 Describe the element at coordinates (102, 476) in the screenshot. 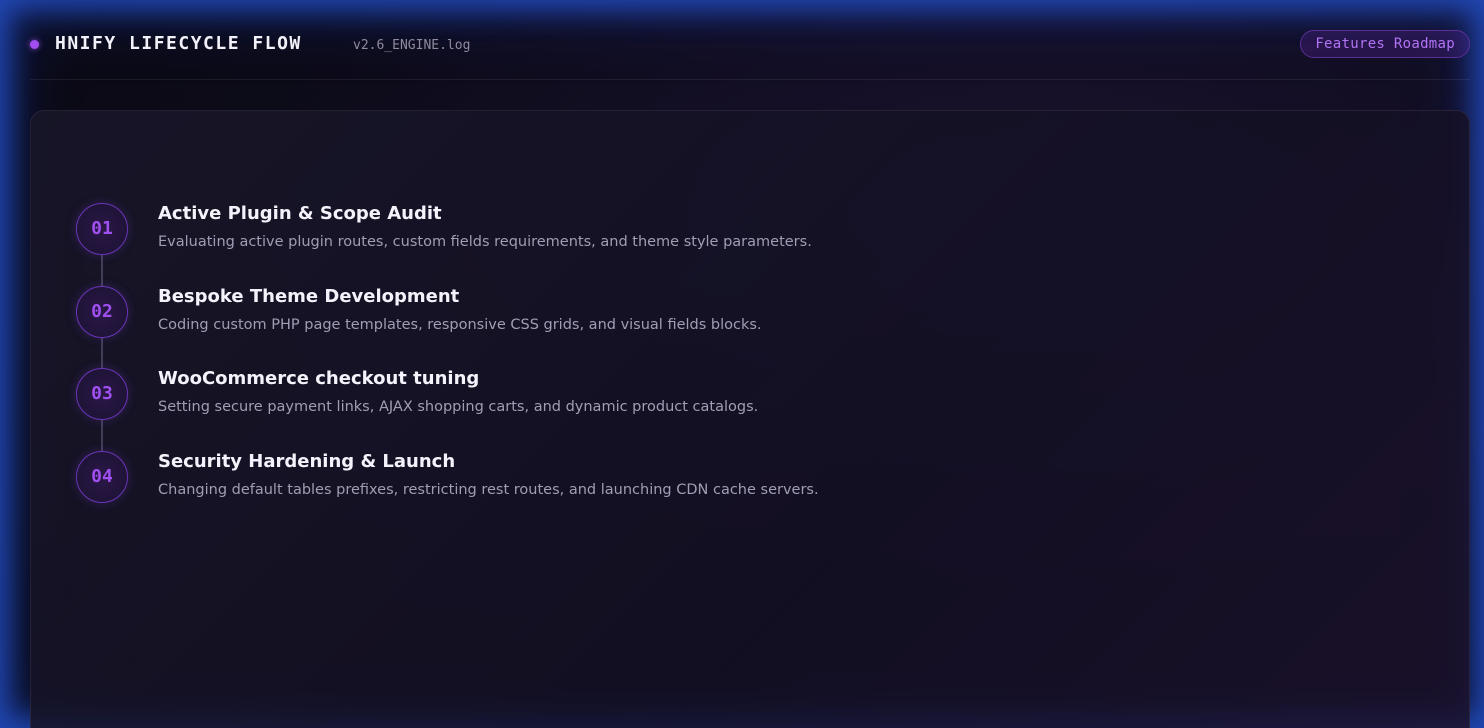

I see `step-number-badge: 04` at that location.